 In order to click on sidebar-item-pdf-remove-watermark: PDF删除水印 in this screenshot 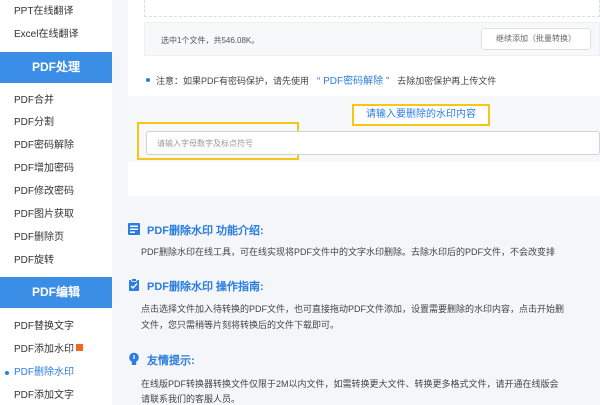, I will do `click(56, 373)`.